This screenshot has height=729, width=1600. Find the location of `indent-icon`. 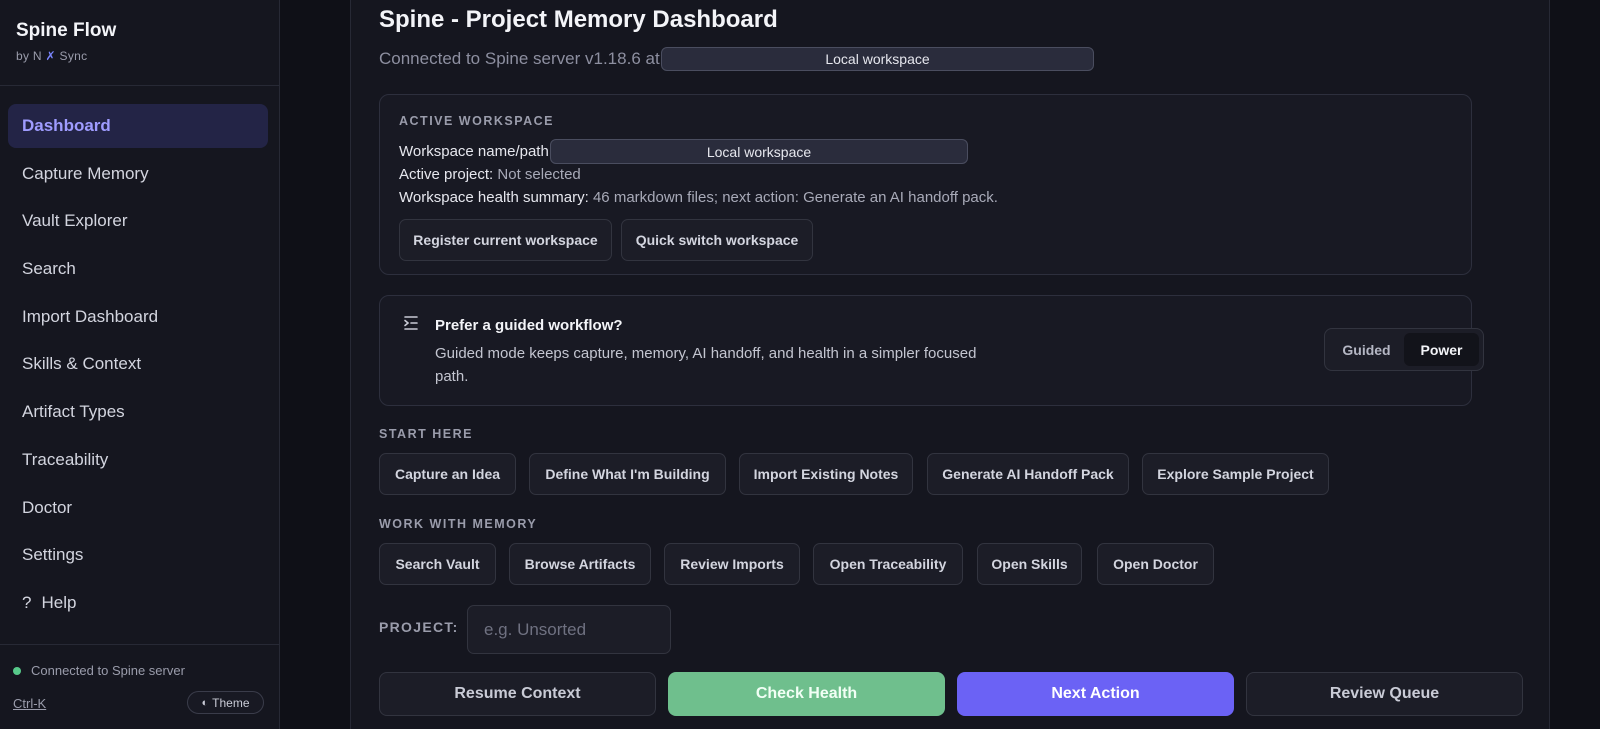

indent-icon is located at coordinates (411, 323).